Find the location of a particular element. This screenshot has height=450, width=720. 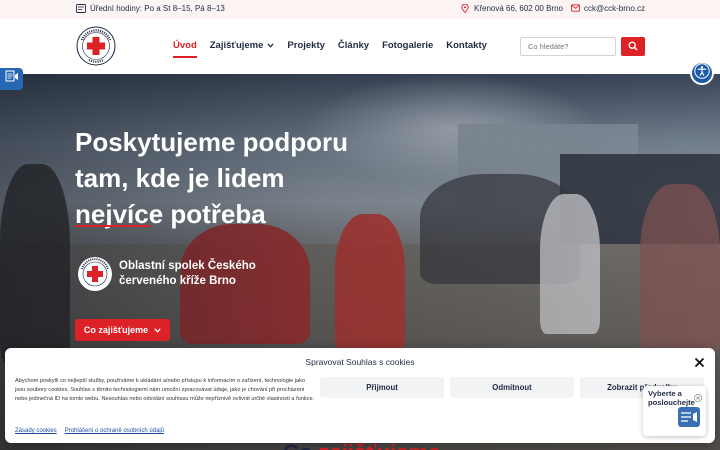

hero-divider is located at coordinates (113, 226).